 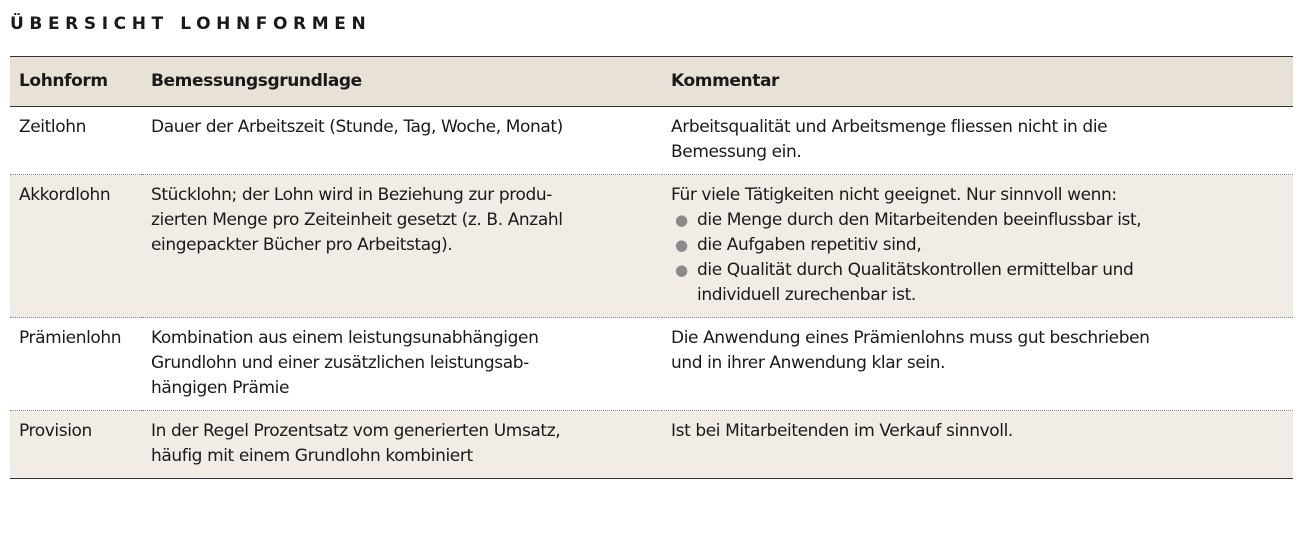 I want to click on cell-lohnform: Prämienlohn, so click(x=76, y=364).